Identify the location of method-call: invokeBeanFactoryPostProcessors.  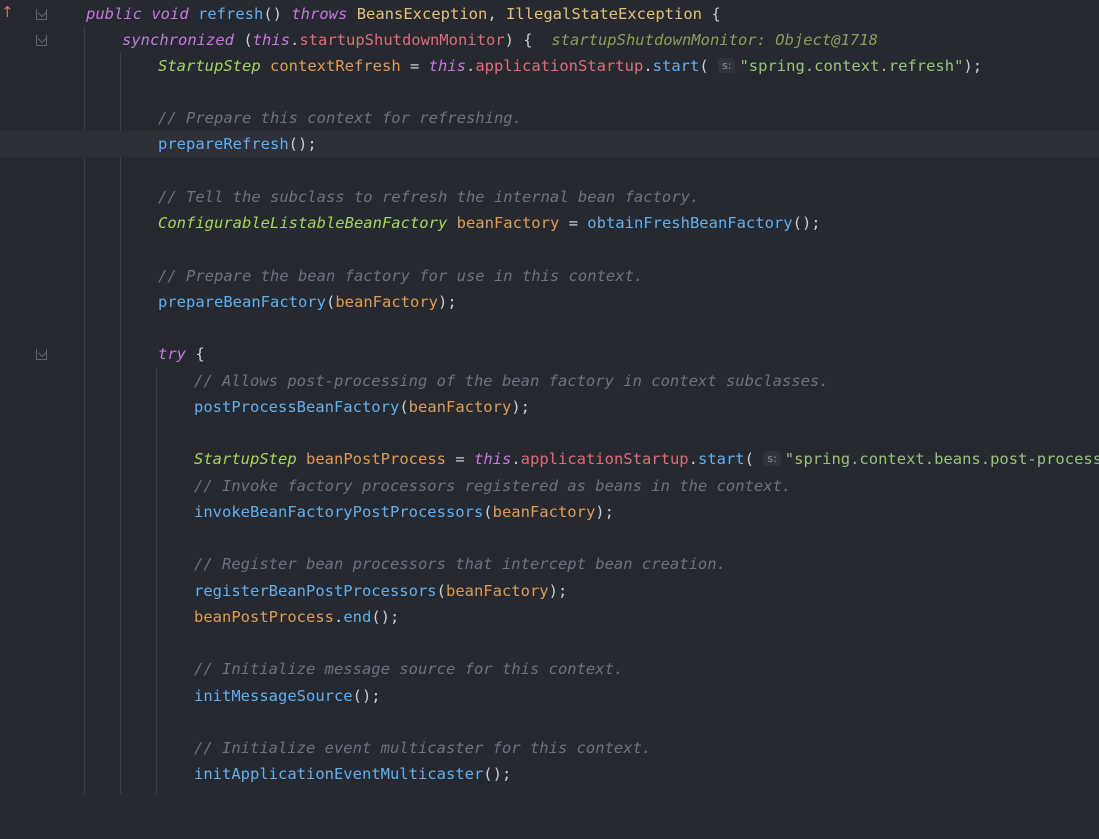
(339, 512).